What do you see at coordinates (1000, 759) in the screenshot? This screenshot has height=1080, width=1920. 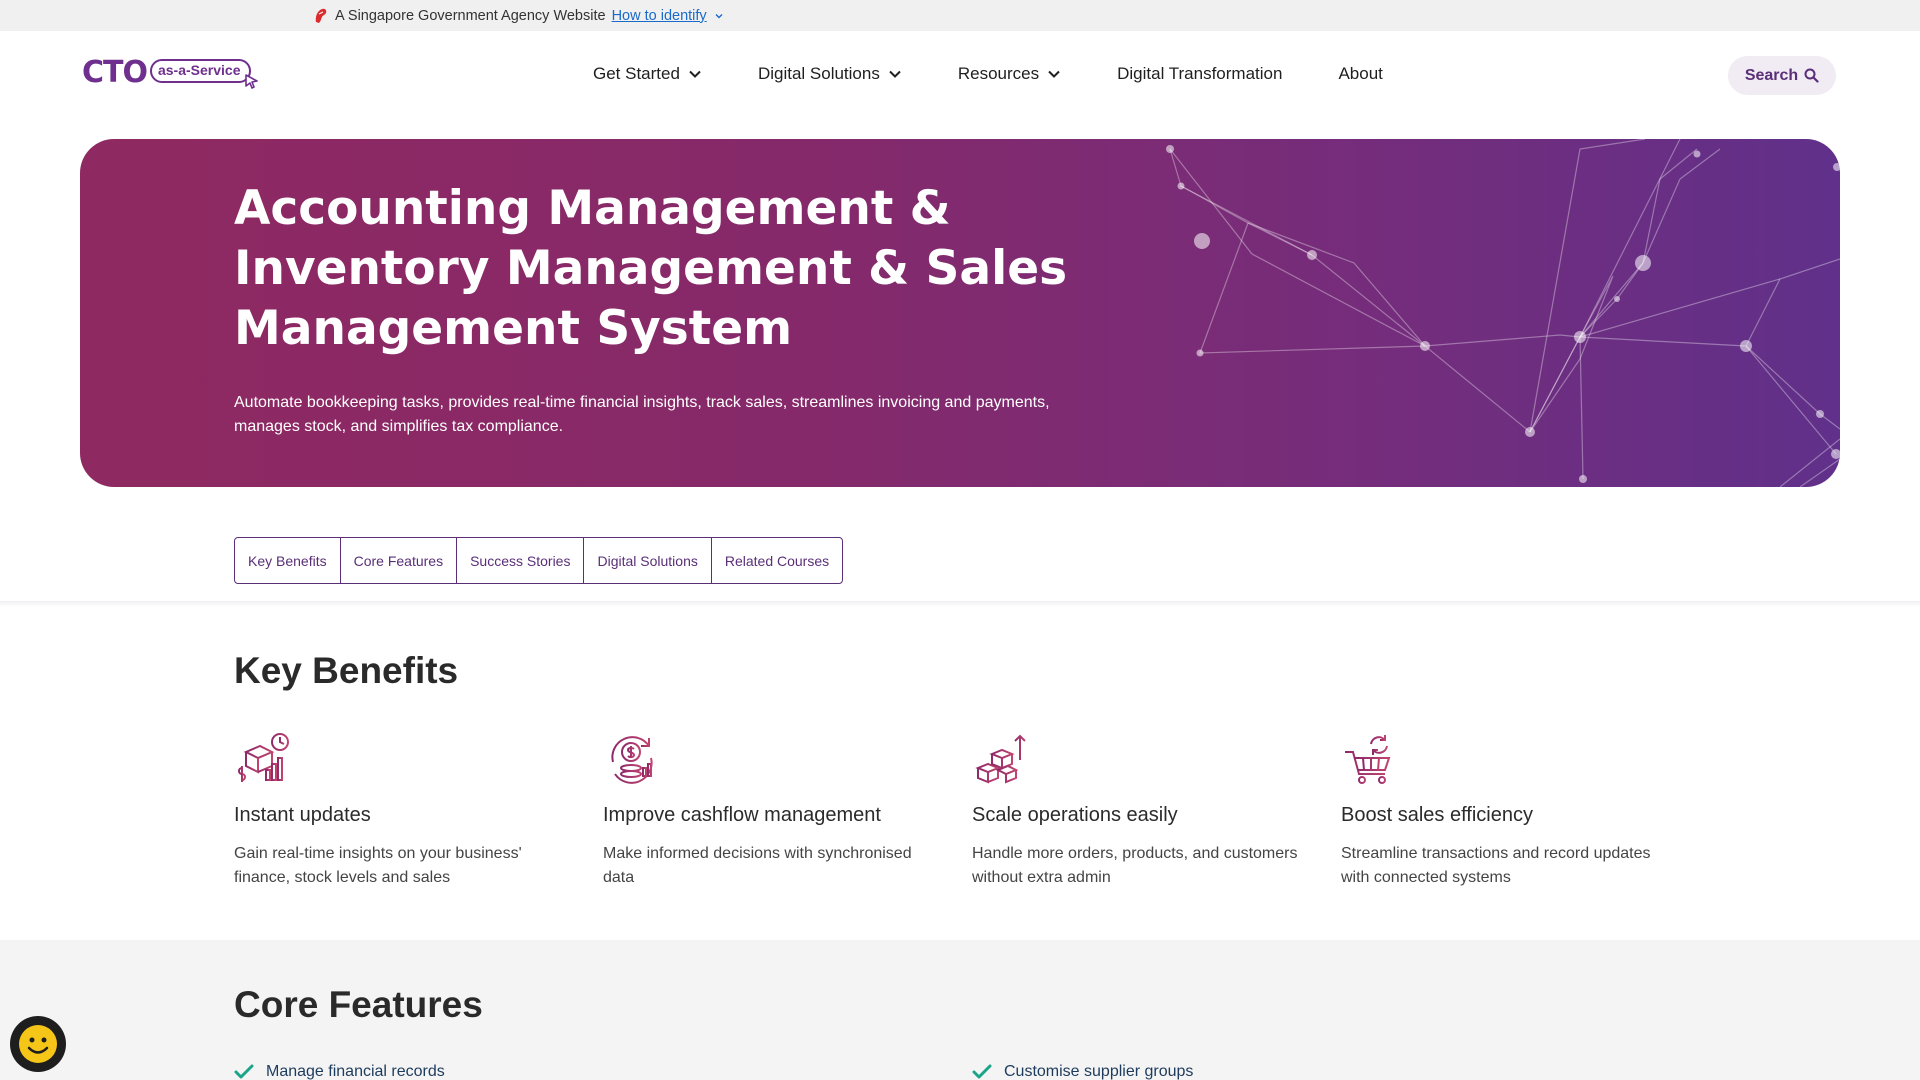 I see `stacked-boxes-growth-icon` at bounding box center [1000, 759].